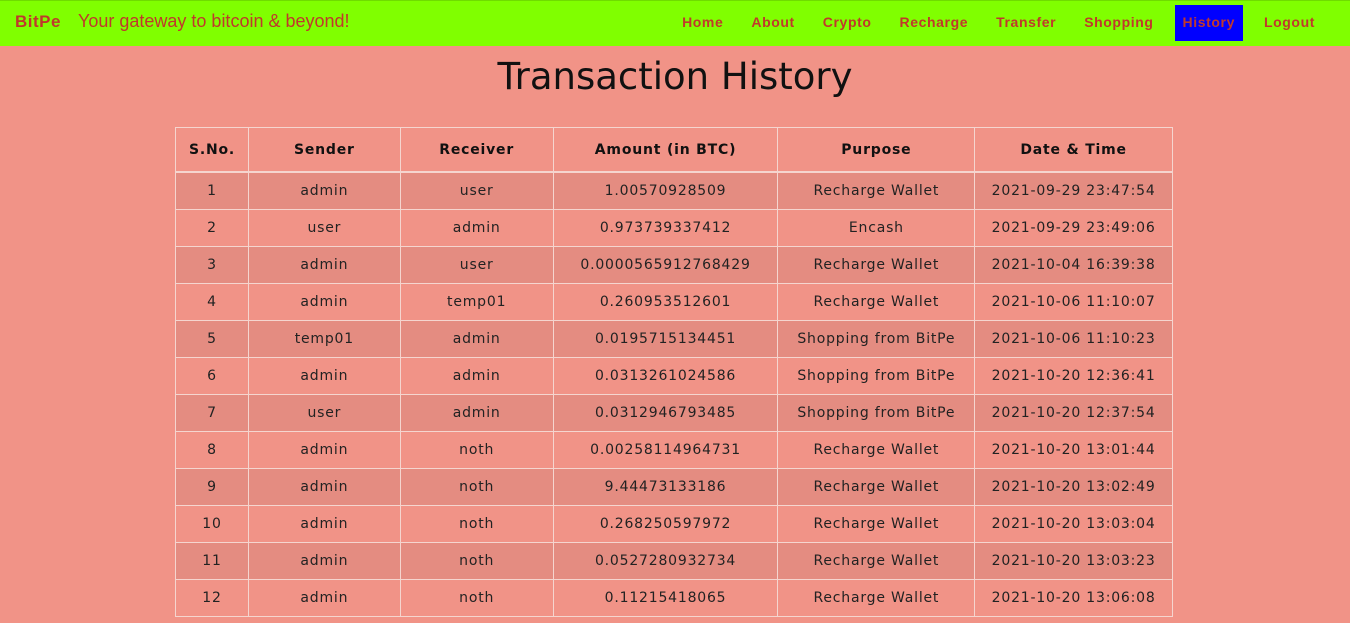 This screenshot has height=623, width=1350. What do you see at coordinates (1073, 376) in the screenshot?
I see `cell-datetime: 2021-10-20 12:36:41` at bounding box center [1073, 376].